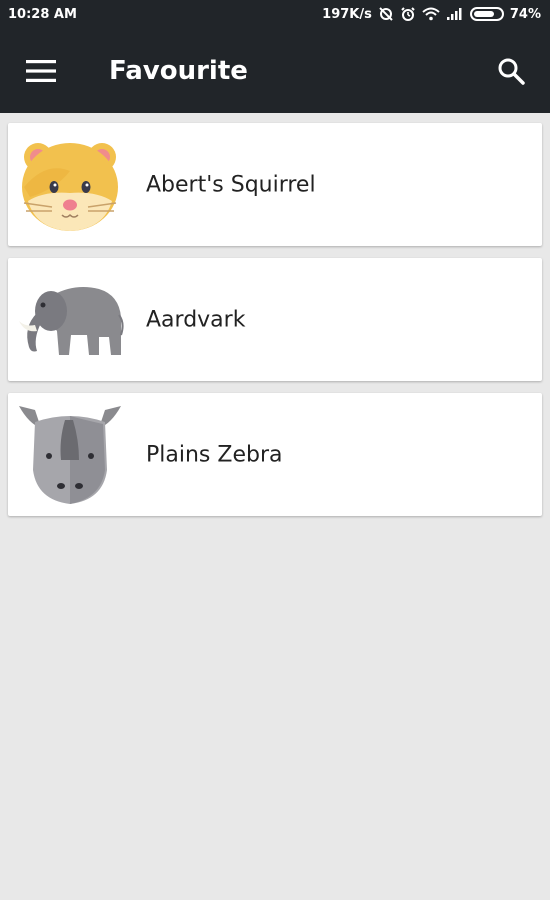 The height and width of the screenshot is (900, 550). What do you see at coordinates (70, 455) in the screenshot?
I see `rhino-face-icon` at bounding box center [70, 455].